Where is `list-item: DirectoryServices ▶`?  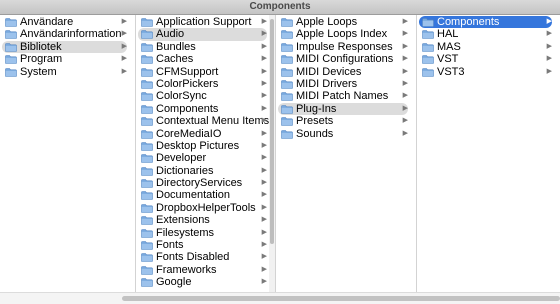
list-item: DirectoryServices ▶ is located at coordinates (201, 183).